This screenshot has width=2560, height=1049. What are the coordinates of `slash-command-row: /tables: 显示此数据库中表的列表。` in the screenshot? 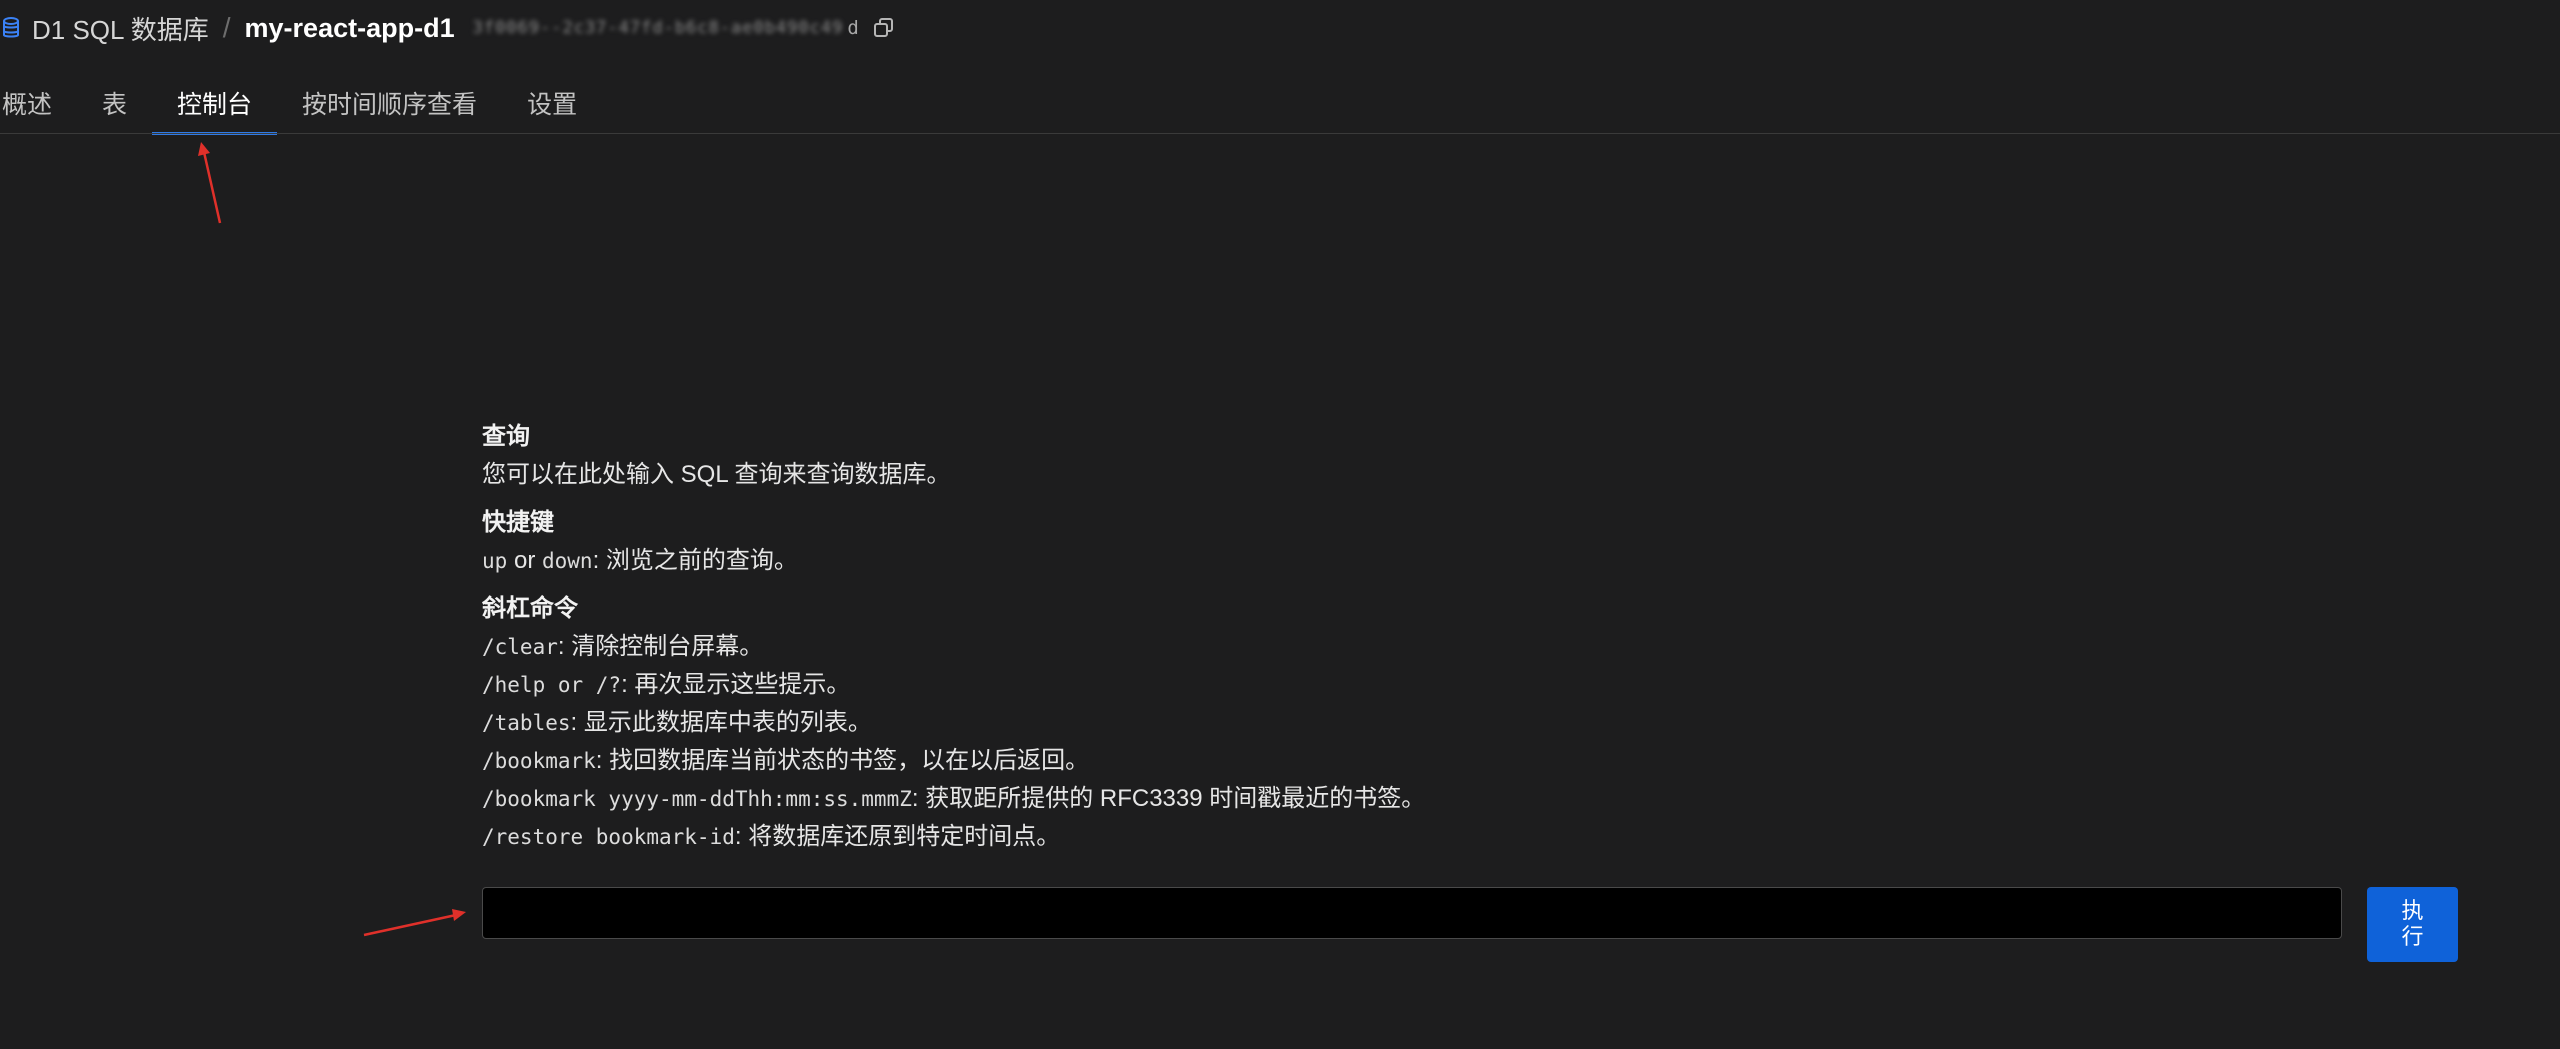 It's located at (1382, 723).